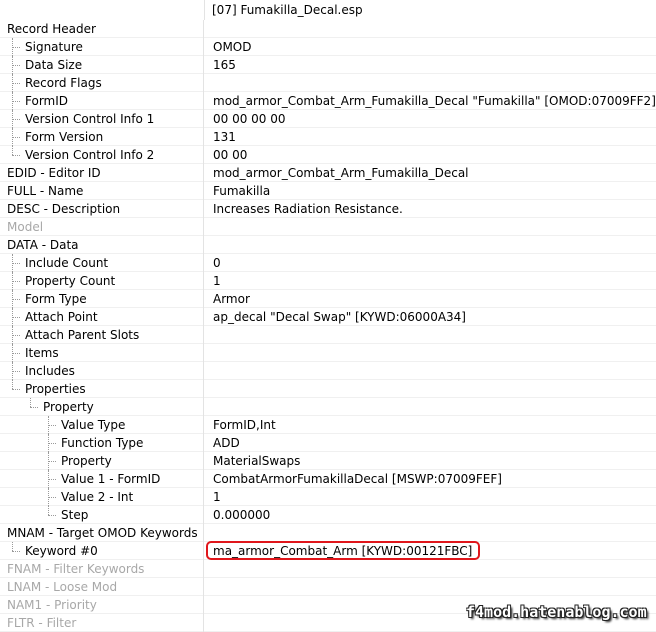 This screenshot has height=632, width=656. What do you see at coordinates (328, 353) in the screenshot?
I see `row-items: Items` at bounding box center [328, 353].